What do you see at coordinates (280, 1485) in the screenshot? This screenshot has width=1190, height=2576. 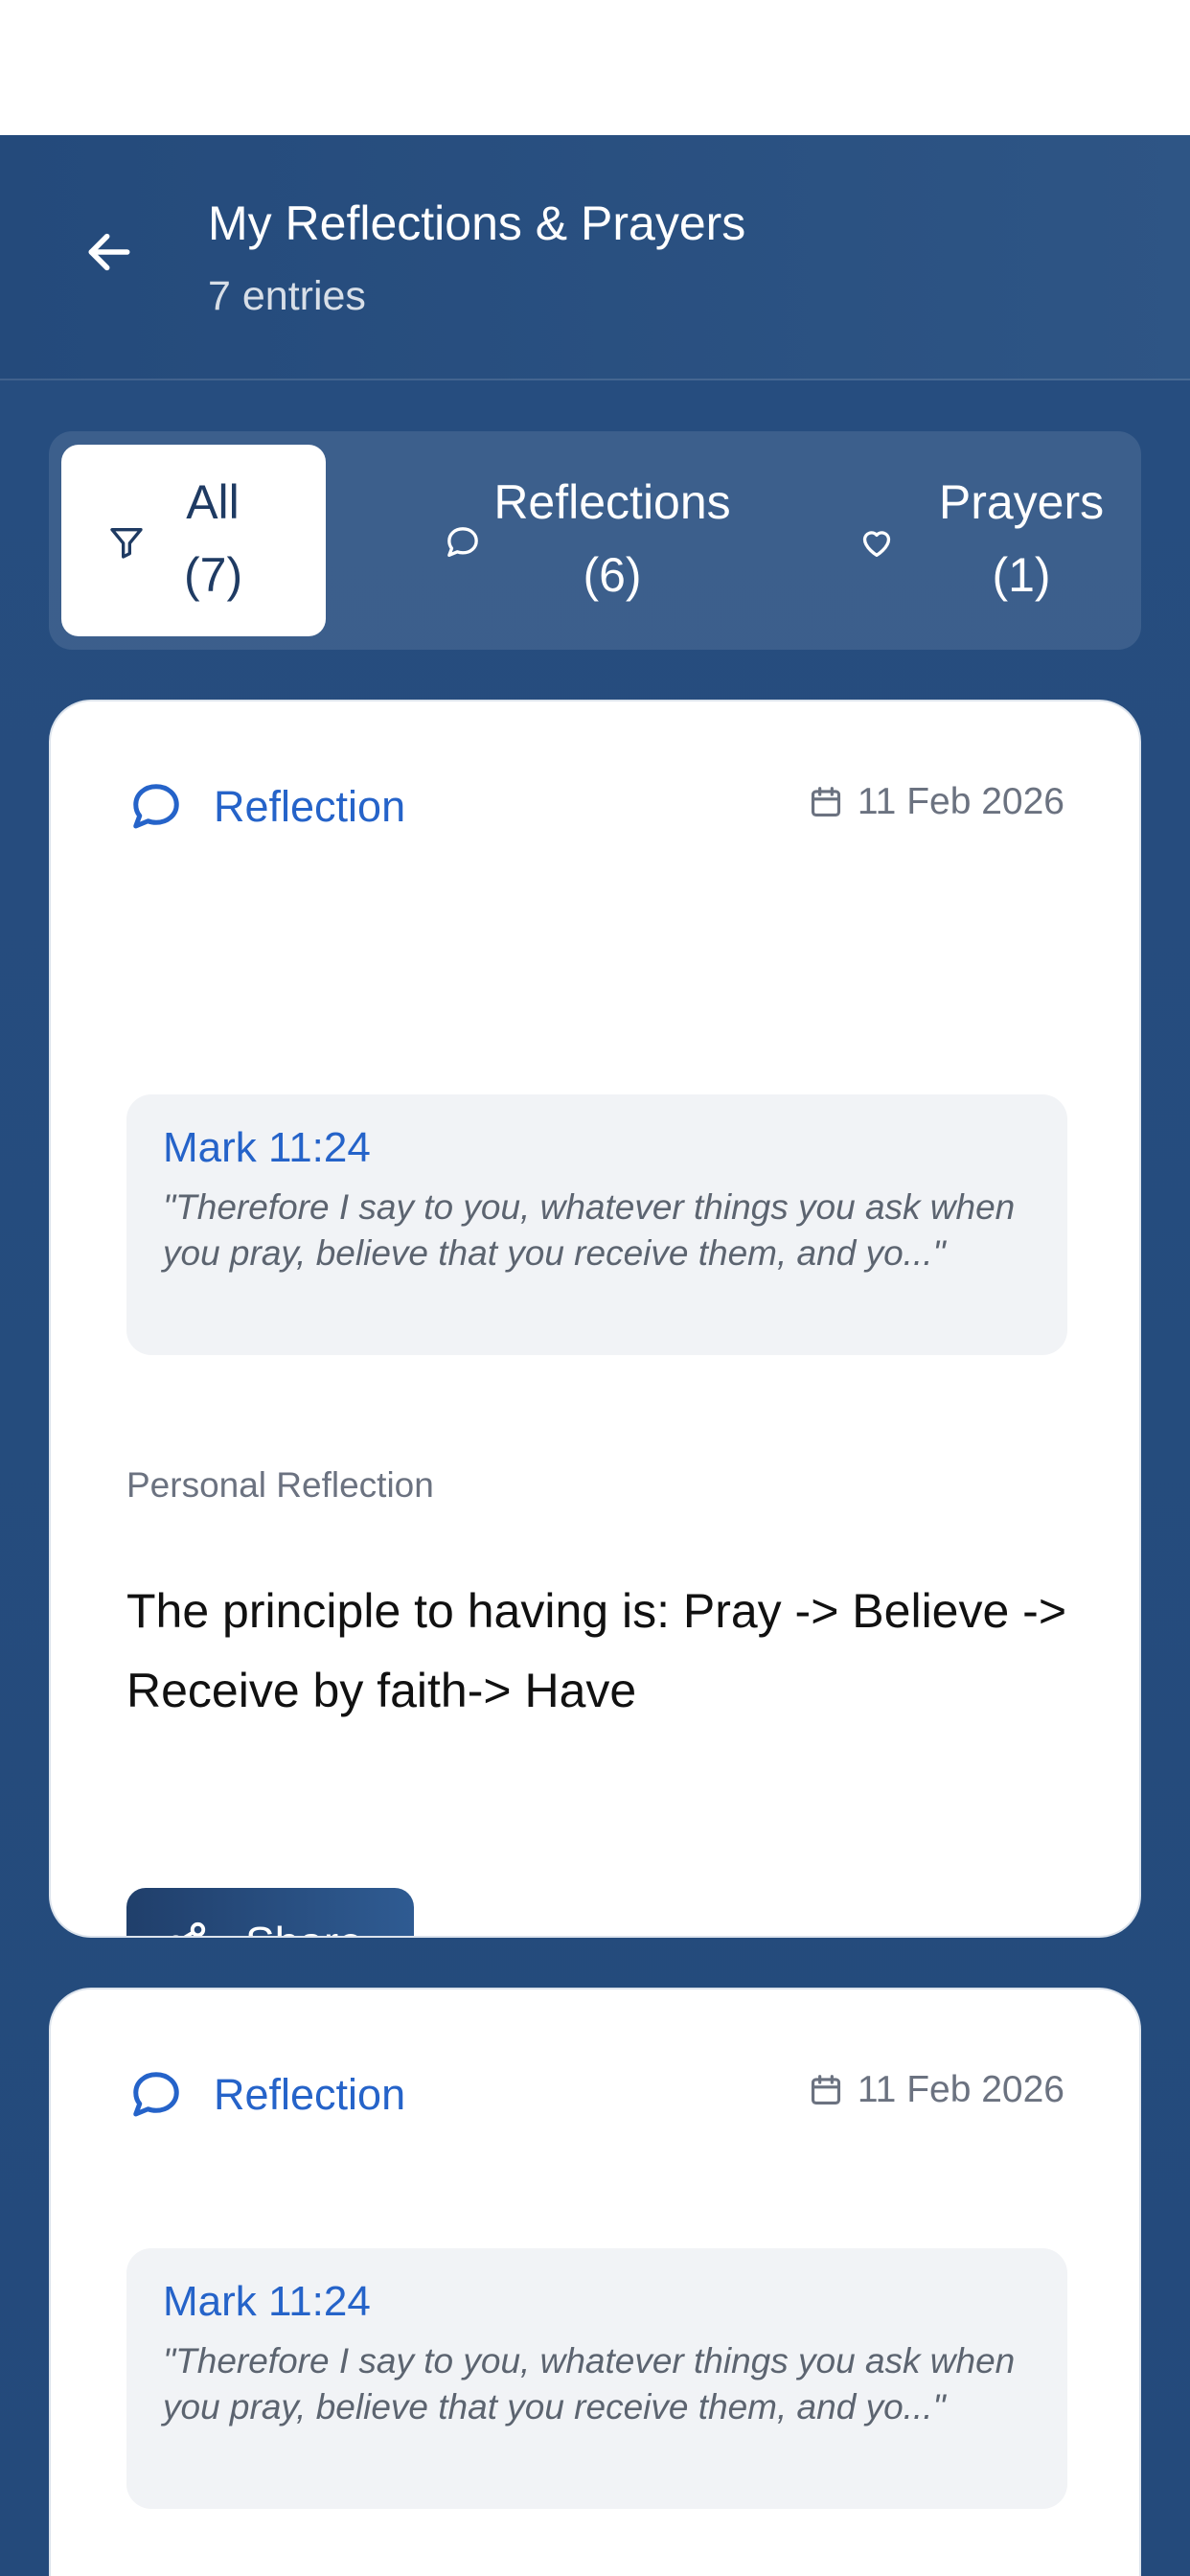 I see `section-label: Personal Reflection` at bounding box center [280, 1485].